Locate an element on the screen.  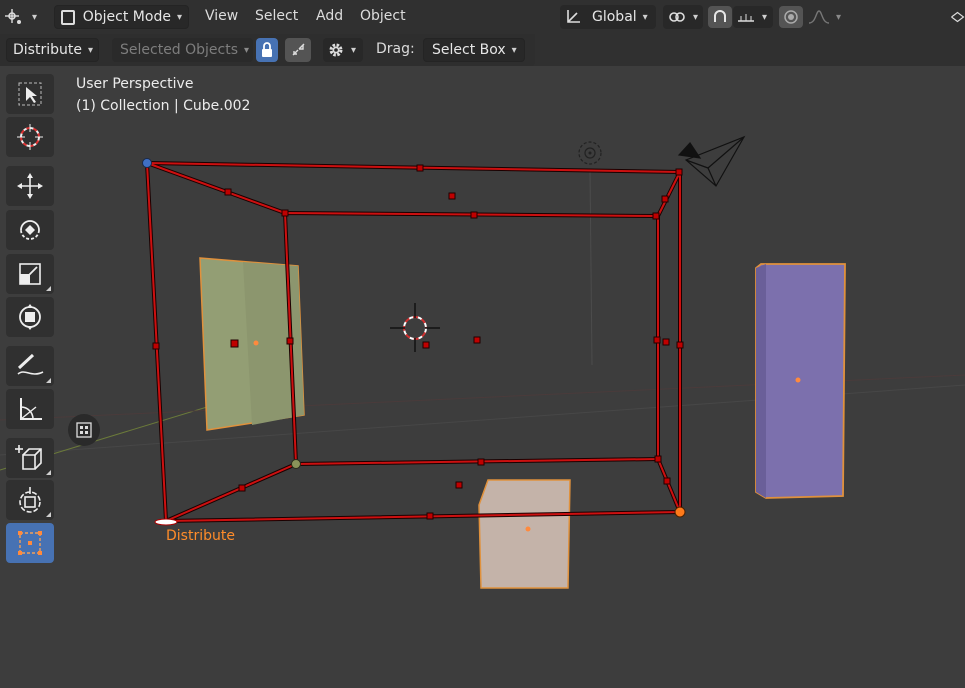
pencil-icon is located at coordinates (30, 364).